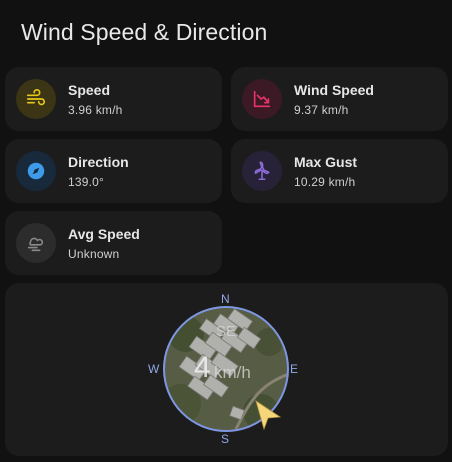 The height and width of the screenshot is (462, 452). What do you see at coordinates (36, 171) in the screenshot?
I see `compass-icon` at bounding box center [36, 171].